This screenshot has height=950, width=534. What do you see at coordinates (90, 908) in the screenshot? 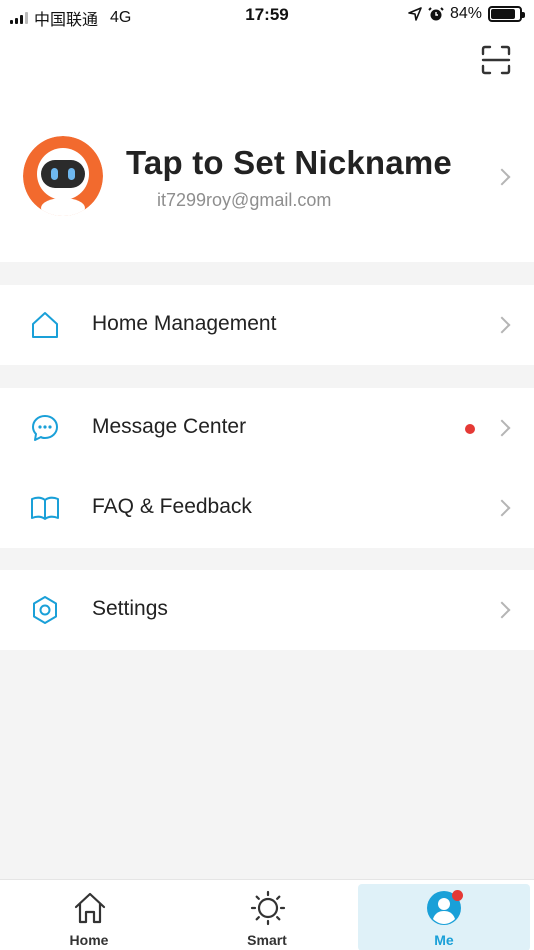
I see `home-icon` at bounding box center [90, 908].